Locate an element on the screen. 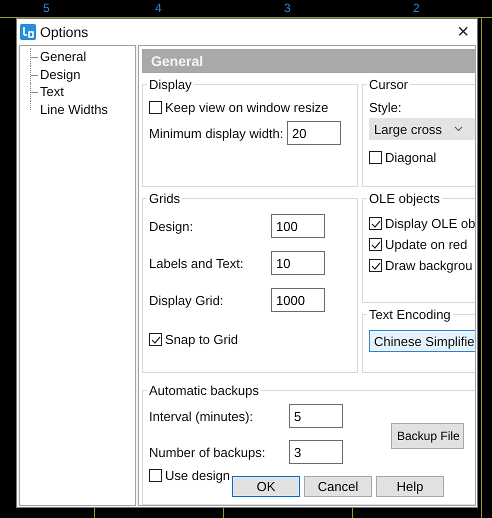 The width and height of the screenshot is (492, 518). tree-item: Design is located at coordinates (60, 74).